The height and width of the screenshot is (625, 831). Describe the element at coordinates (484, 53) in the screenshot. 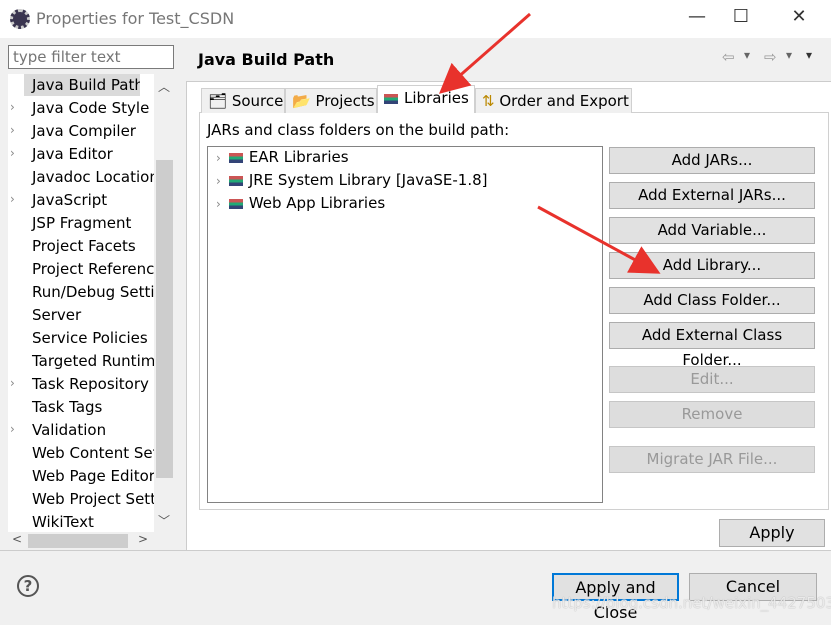

I see `arrow-to-libraries-tab` at that location.